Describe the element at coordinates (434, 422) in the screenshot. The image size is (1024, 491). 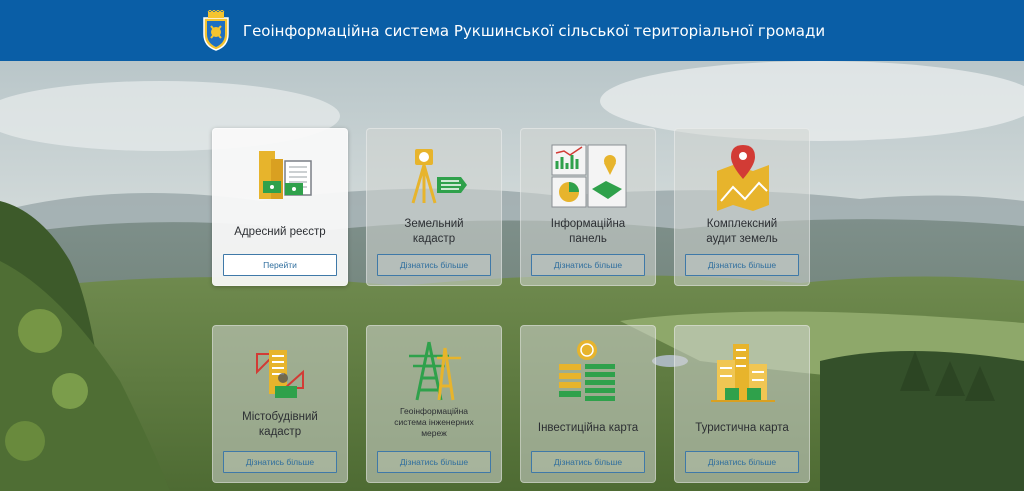
I see `card-label: Геоінформаційна система інженерних мереж` at that location.